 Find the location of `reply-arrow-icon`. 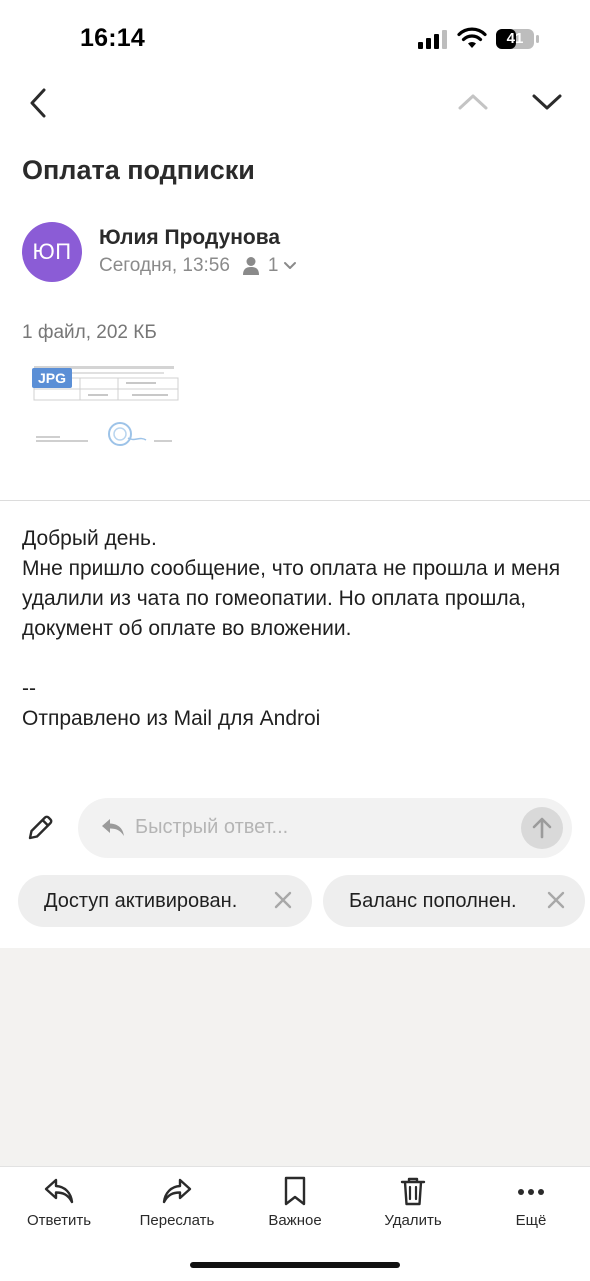

reply-arrow-icon is located at coordinates (113, 827).